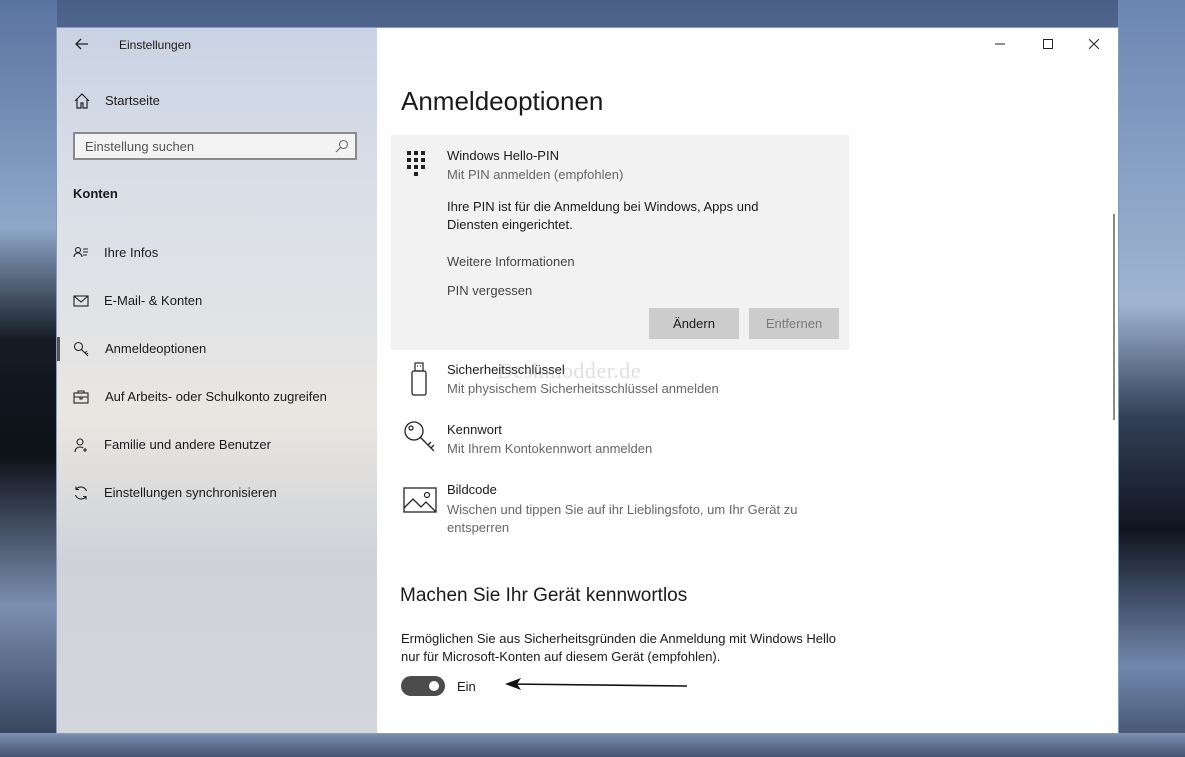 The width and height of the screenshot is (1185, 757). What do you see at coordinates (423, 686) in the screenshot?
I see `passwordless-toggle` at bounding box center [423, 686].